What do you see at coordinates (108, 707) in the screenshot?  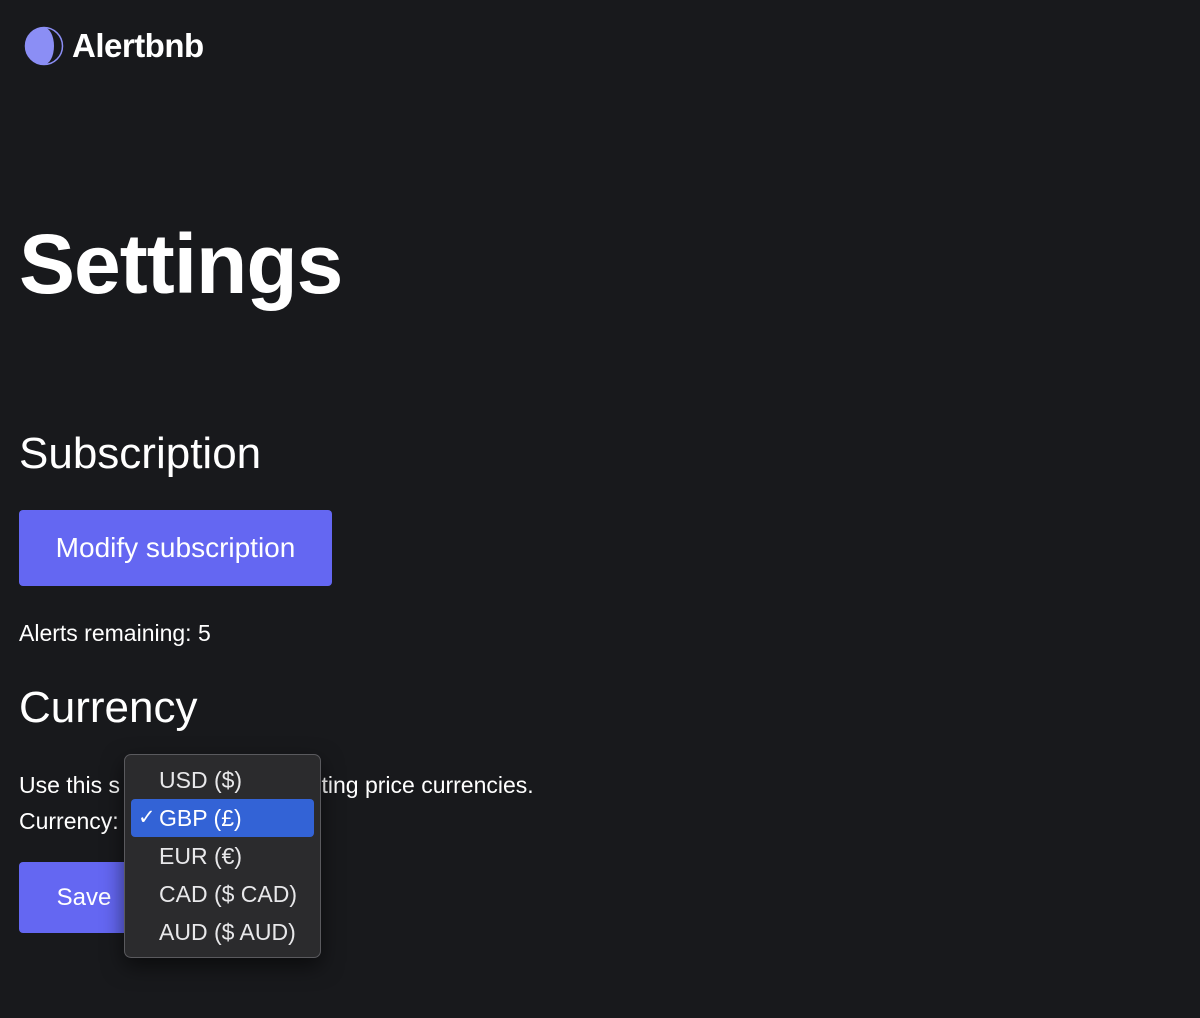 I see `currency-heading: Currency` at bounding box center [108, 707].